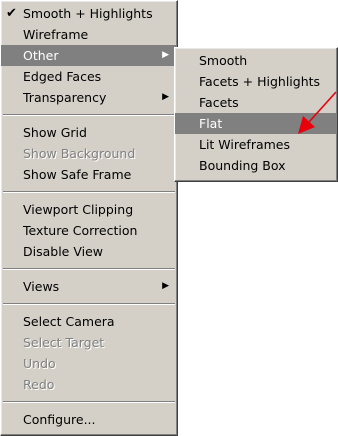 The height and width of the screenshot is (436, 338). What do you see at coordinates (256, 165) in the screenshot?
I see `submenu-item-bounding-box: Bounding Box` at bounding box center [256, 165].